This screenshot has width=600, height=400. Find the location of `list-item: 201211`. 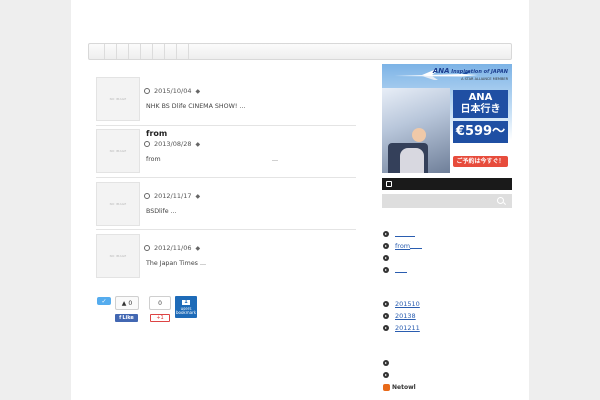

list-item: 201211 is located at coordinates (401, 328).